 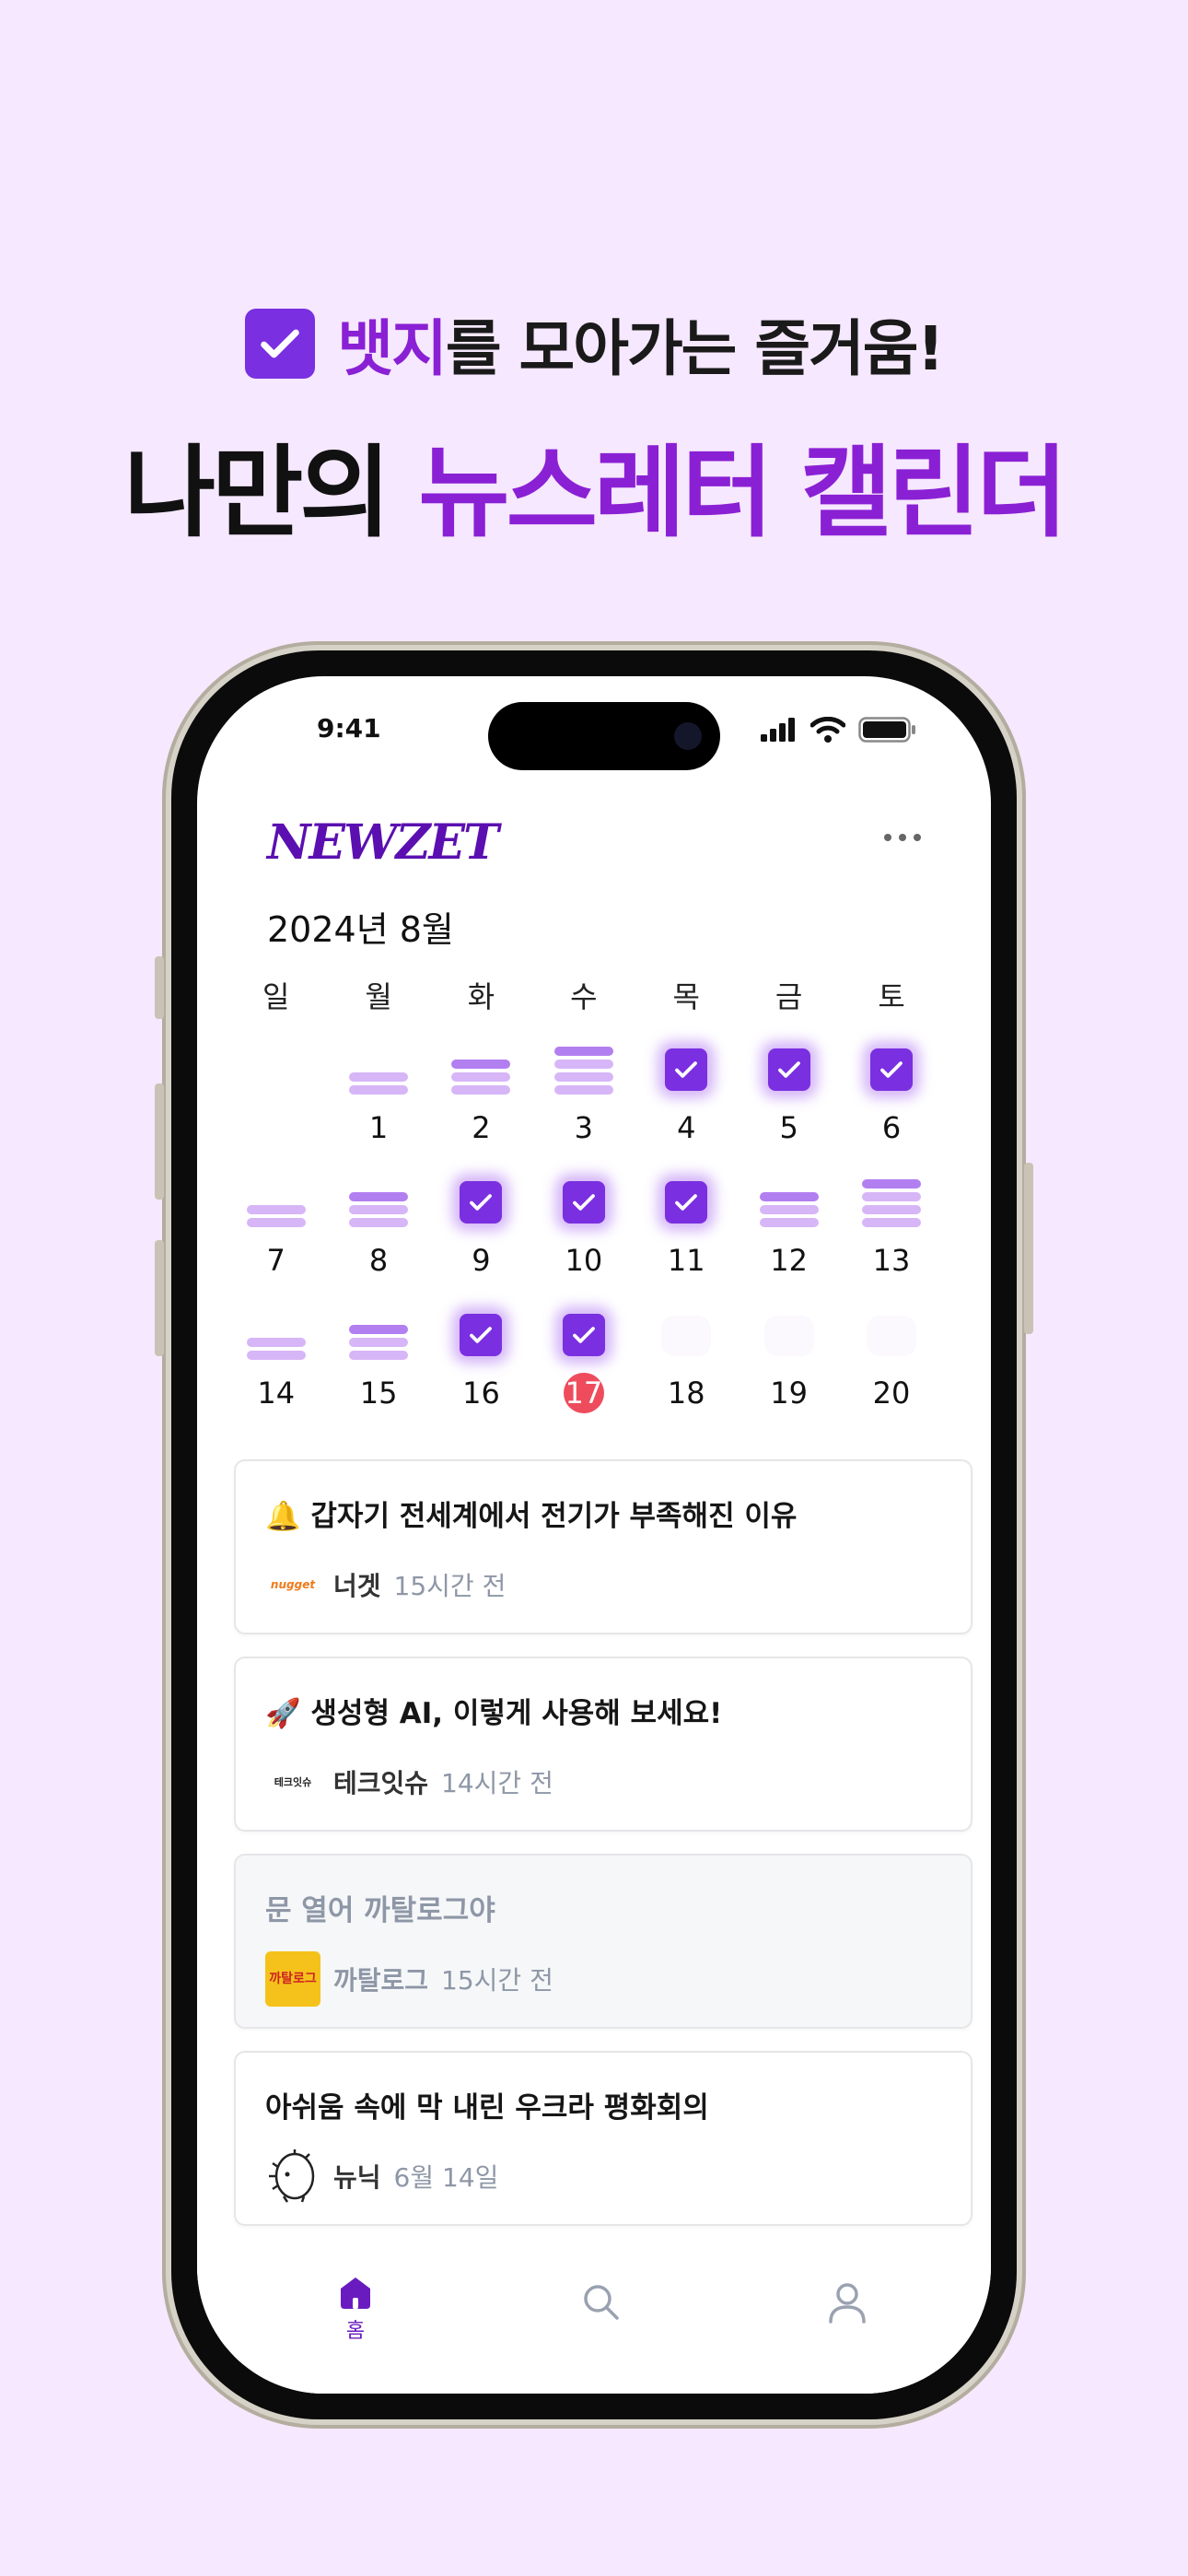 I want to click on weekday-label: 월, so click(x=378, y=997).